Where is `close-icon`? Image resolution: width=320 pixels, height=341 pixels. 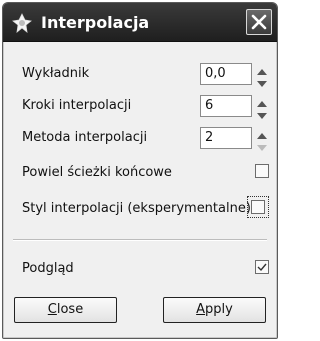 close-icon is located at coordinates (259, 22).